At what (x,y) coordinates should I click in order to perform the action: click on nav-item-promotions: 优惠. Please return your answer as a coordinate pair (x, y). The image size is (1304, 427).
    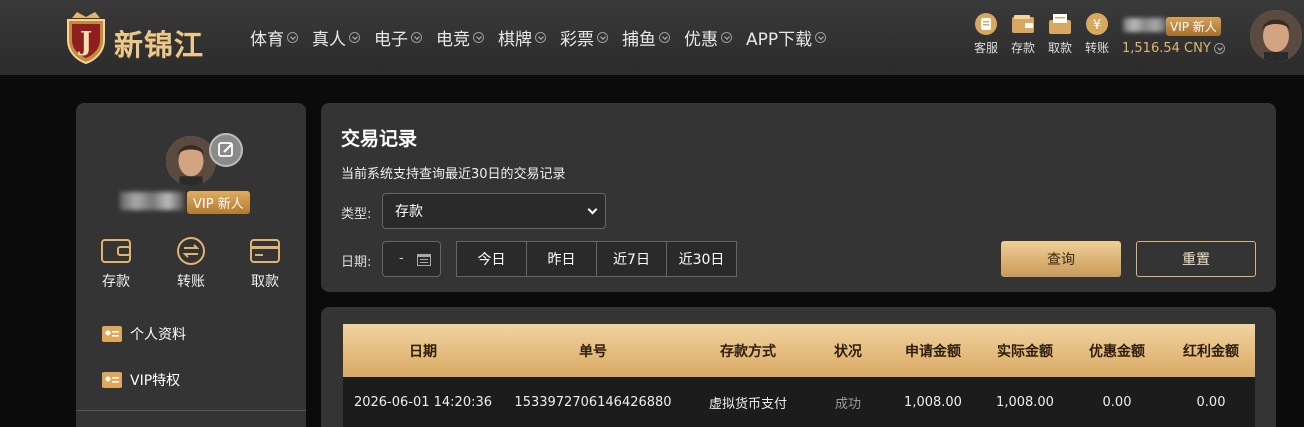
    Looking at the image, I should click on (708, 37).